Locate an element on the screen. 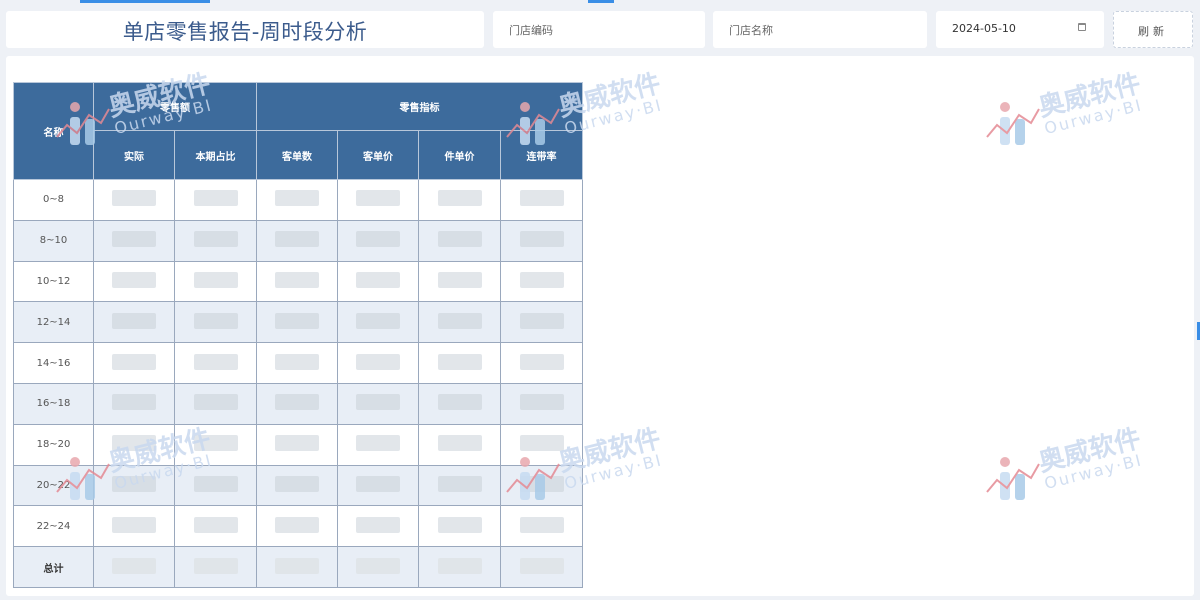 Image resolution: width=1200 pixels, height=600 pixels. table-row: 10~12 is located at coordinates (298, 281).